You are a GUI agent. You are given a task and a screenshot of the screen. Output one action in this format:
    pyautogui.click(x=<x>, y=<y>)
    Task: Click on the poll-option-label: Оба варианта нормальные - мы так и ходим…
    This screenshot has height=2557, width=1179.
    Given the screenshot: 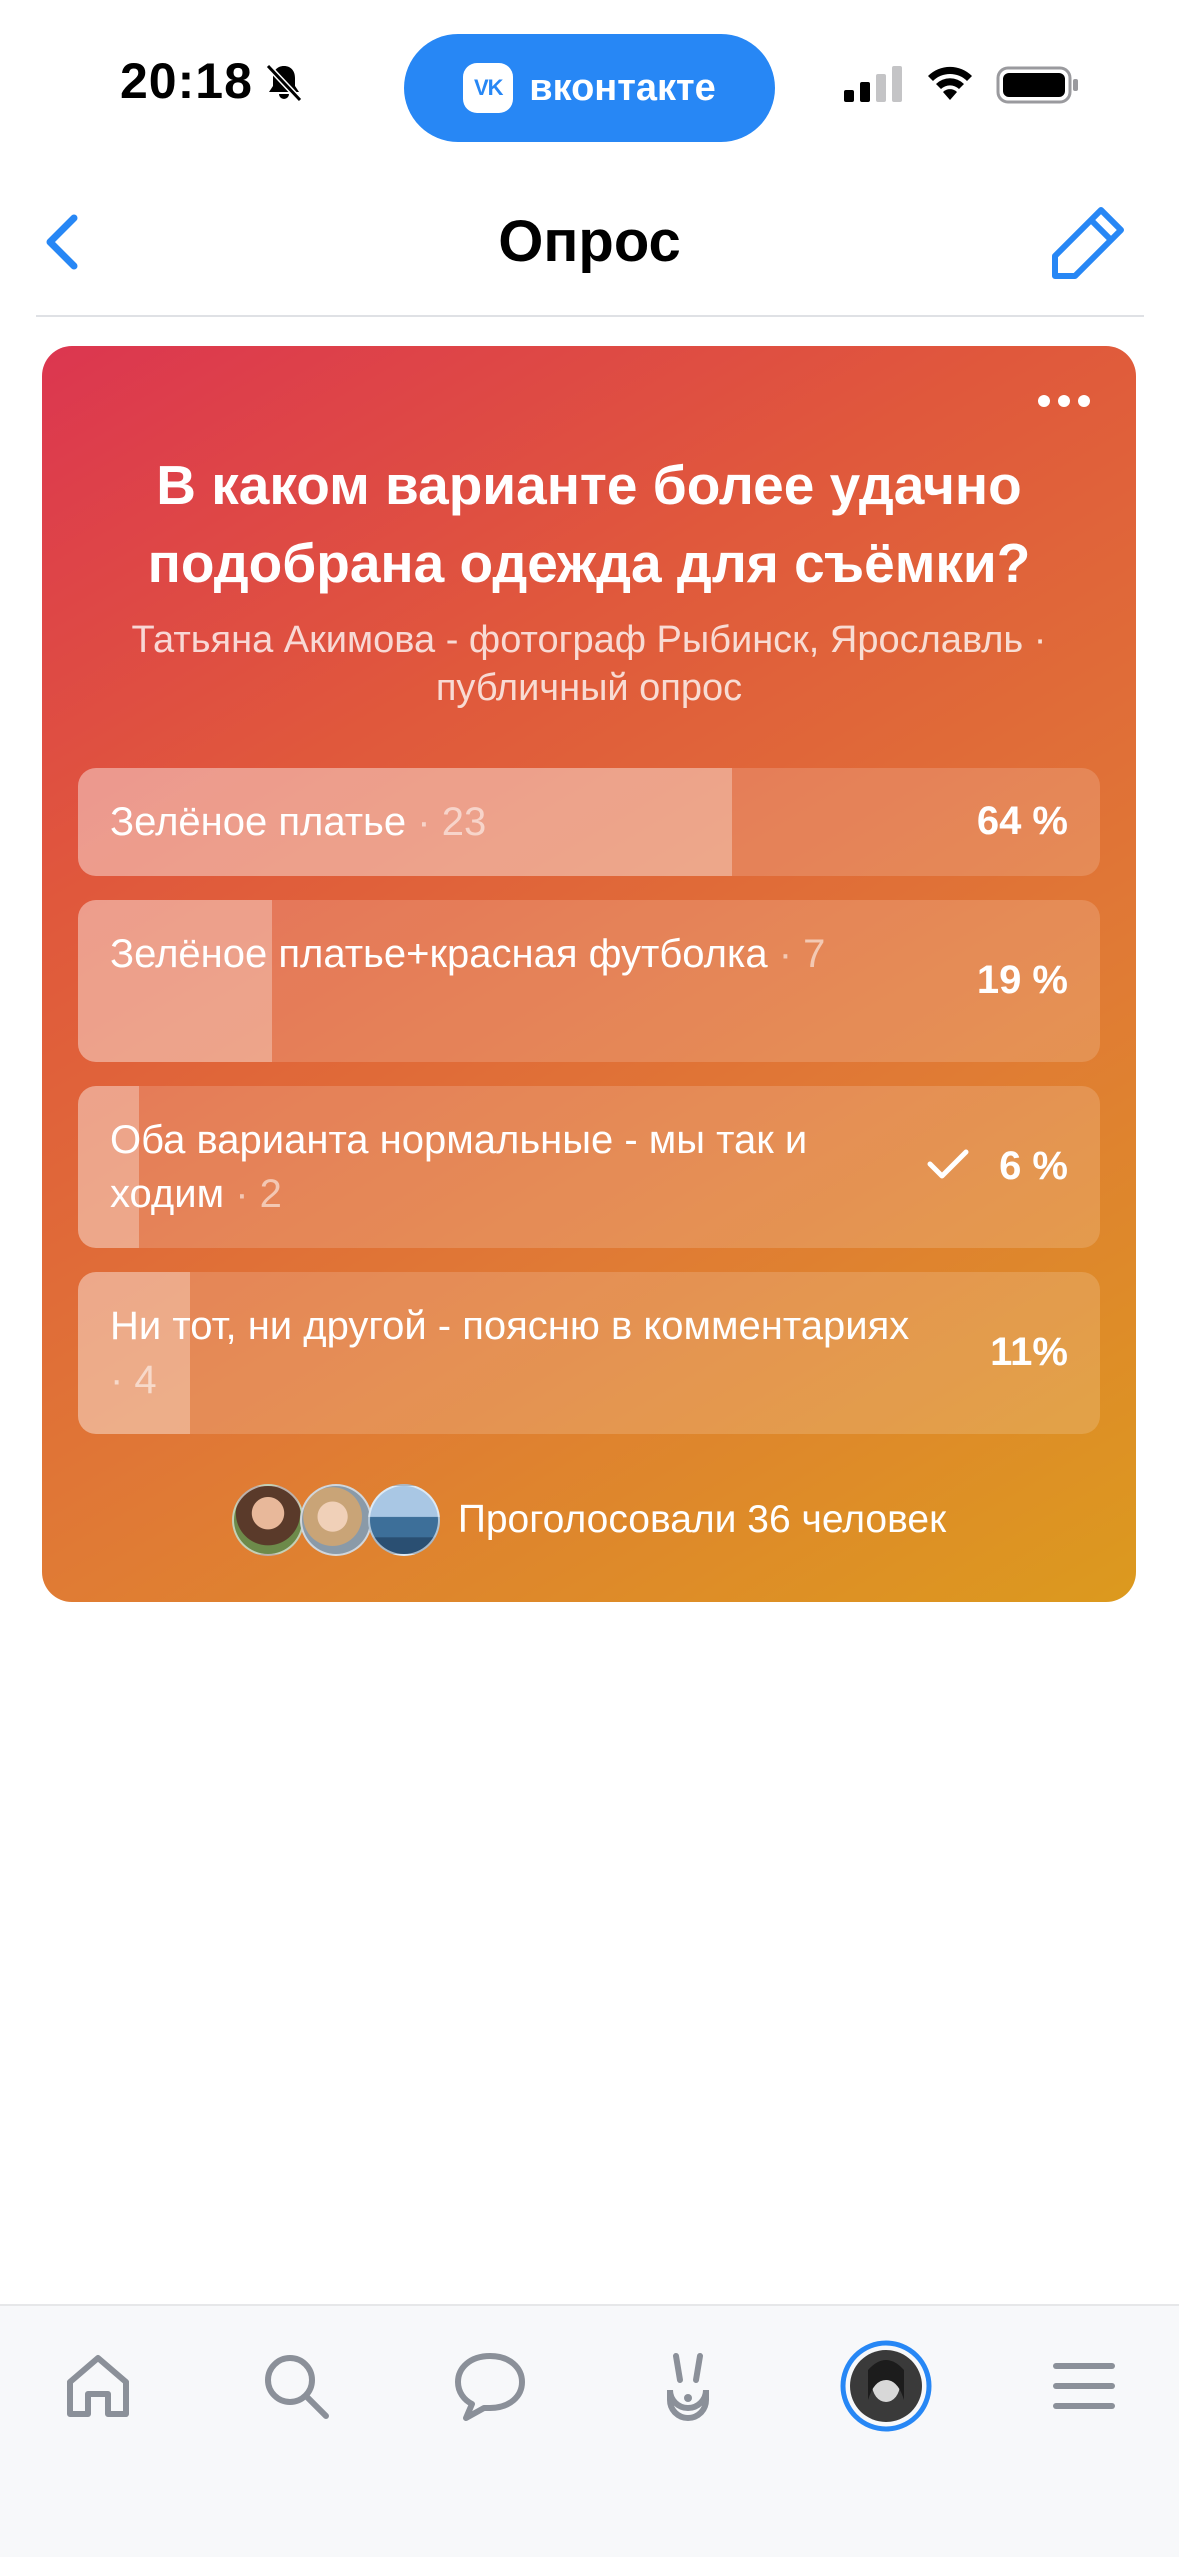 What is the action you would take?
    pyautogui.click(x=459, y=1167)
    